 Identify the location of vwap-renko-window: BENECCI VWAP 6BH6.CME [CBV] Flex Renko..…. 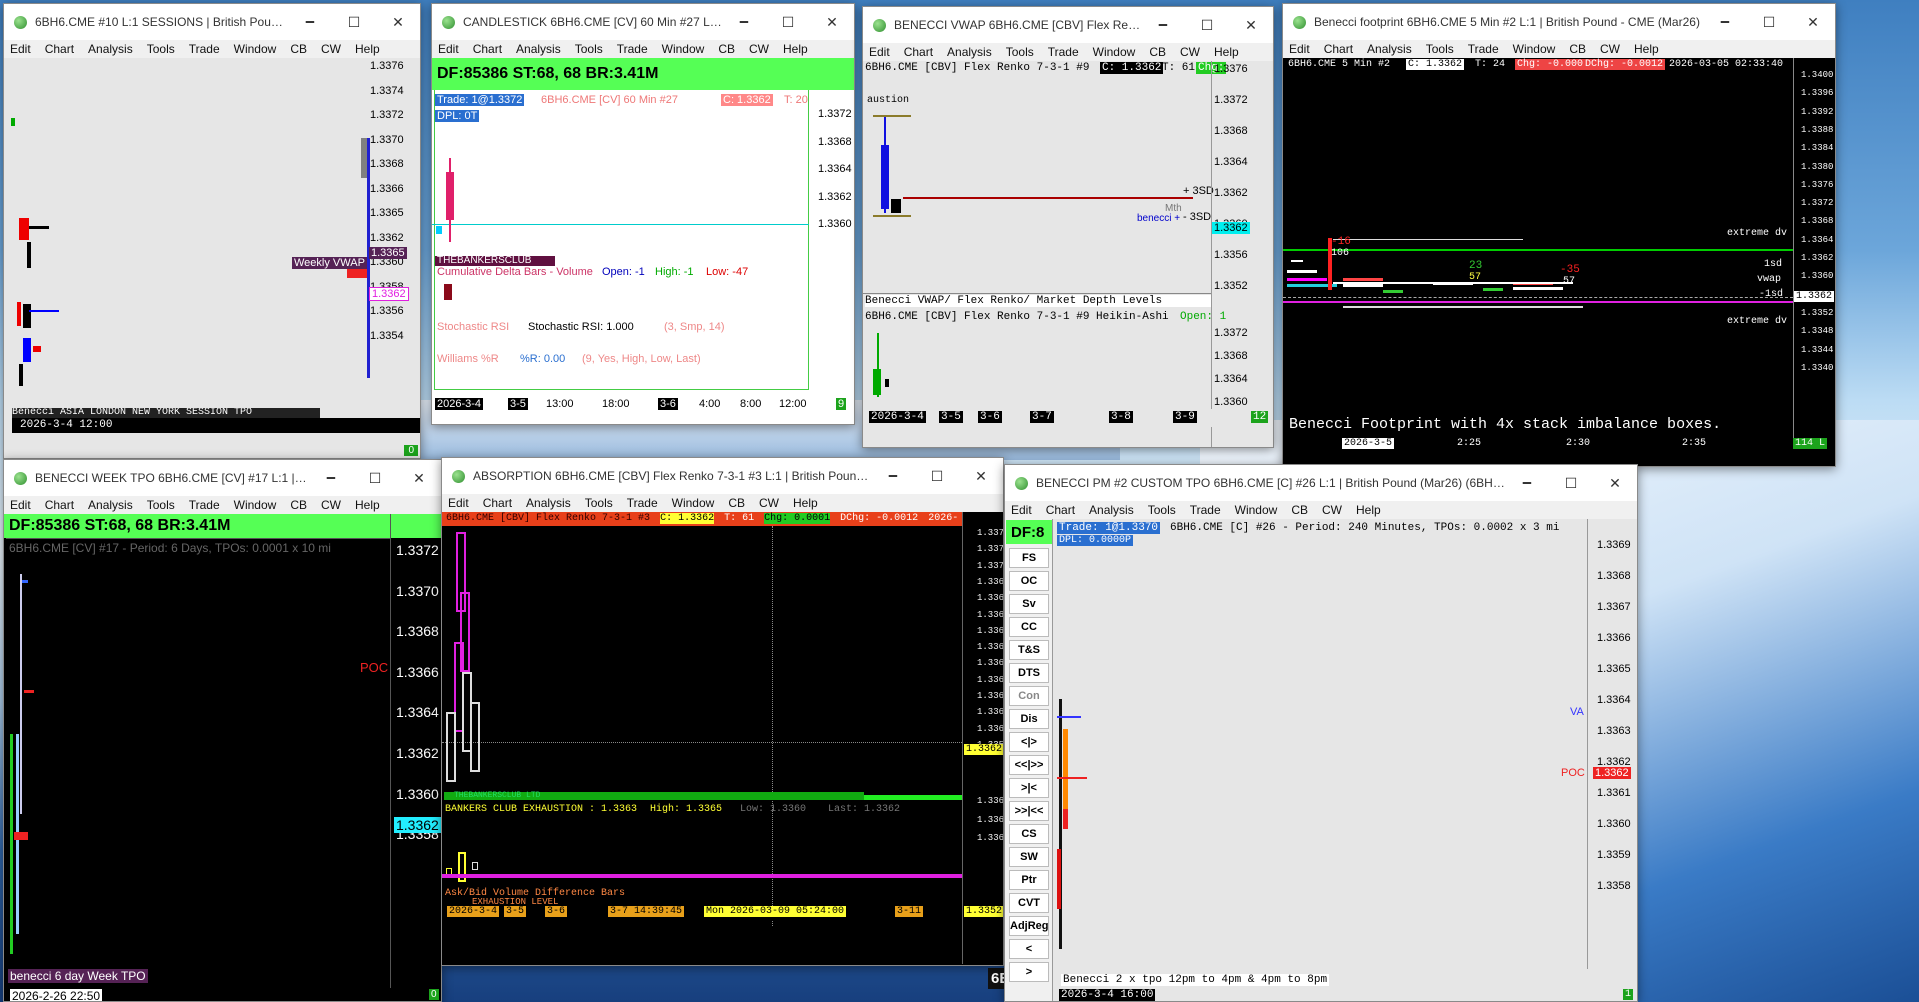
(1068, 227).